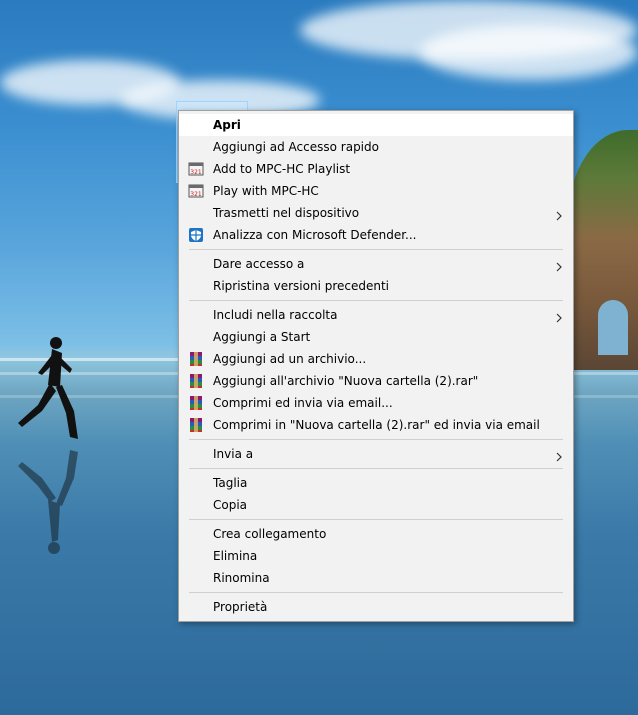  Describe the element at coordinates (259, 264) in the screenshot. I see `menu-item-label: Dare accesso a` at that location.